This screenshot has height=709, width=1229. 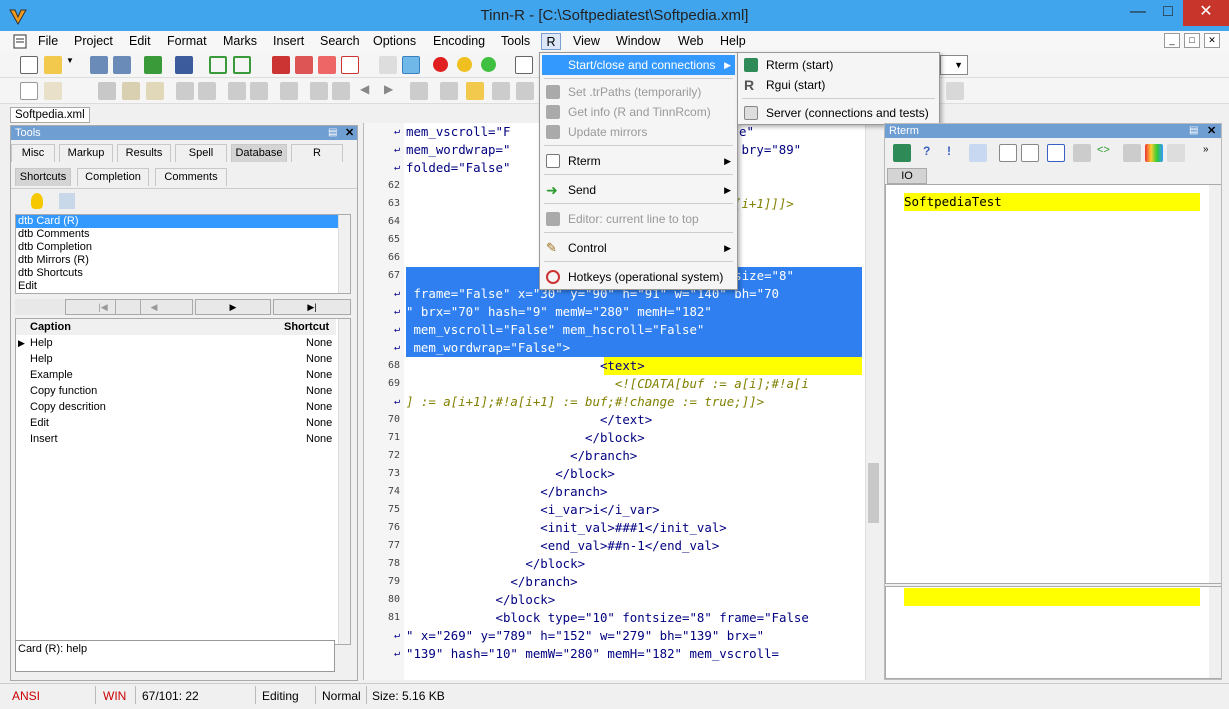 I want to click on document-tab: Softpedia.xml, so click(x=50, y=115).